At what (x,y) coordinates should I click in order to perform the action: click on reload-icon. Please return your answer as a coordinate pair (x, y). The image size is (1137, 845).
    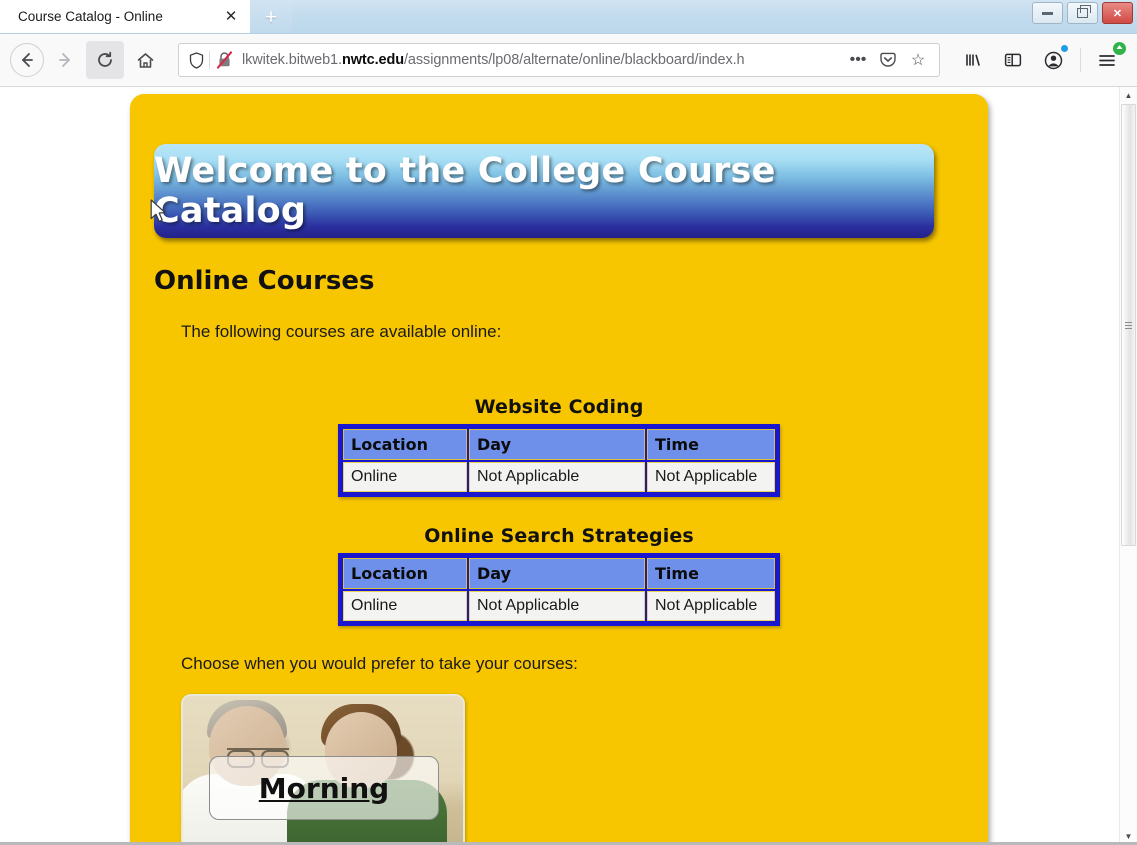
    Looking at the image, I should click on (105, 59).